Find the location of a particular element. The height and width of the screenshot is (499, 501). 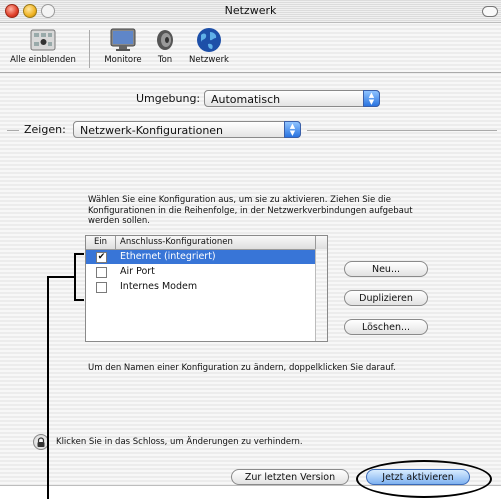

toolbar-monitors: Monitore is located at coordinates (123, 45).